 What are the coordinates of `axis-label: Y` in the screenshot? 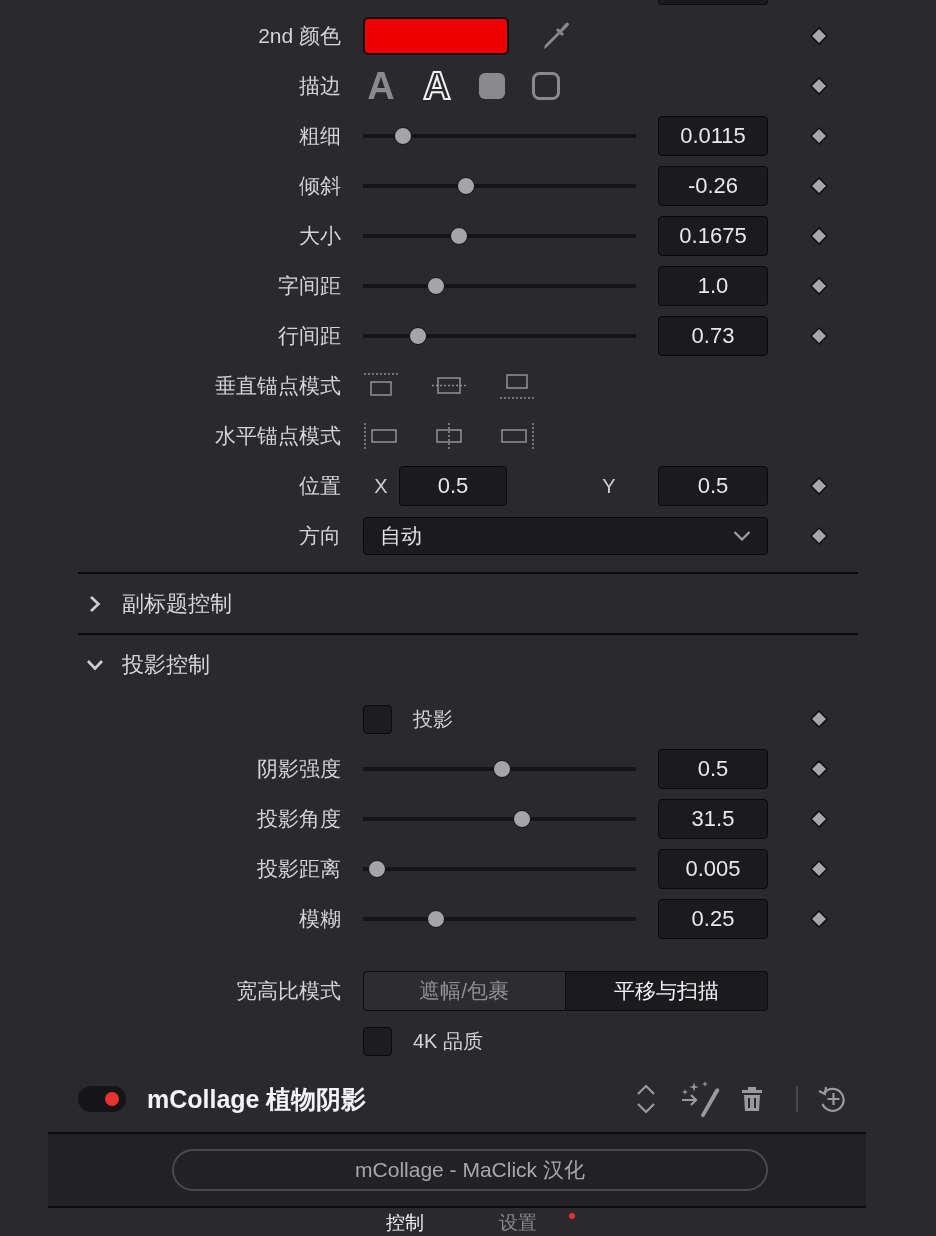 It's located at (609, 486).